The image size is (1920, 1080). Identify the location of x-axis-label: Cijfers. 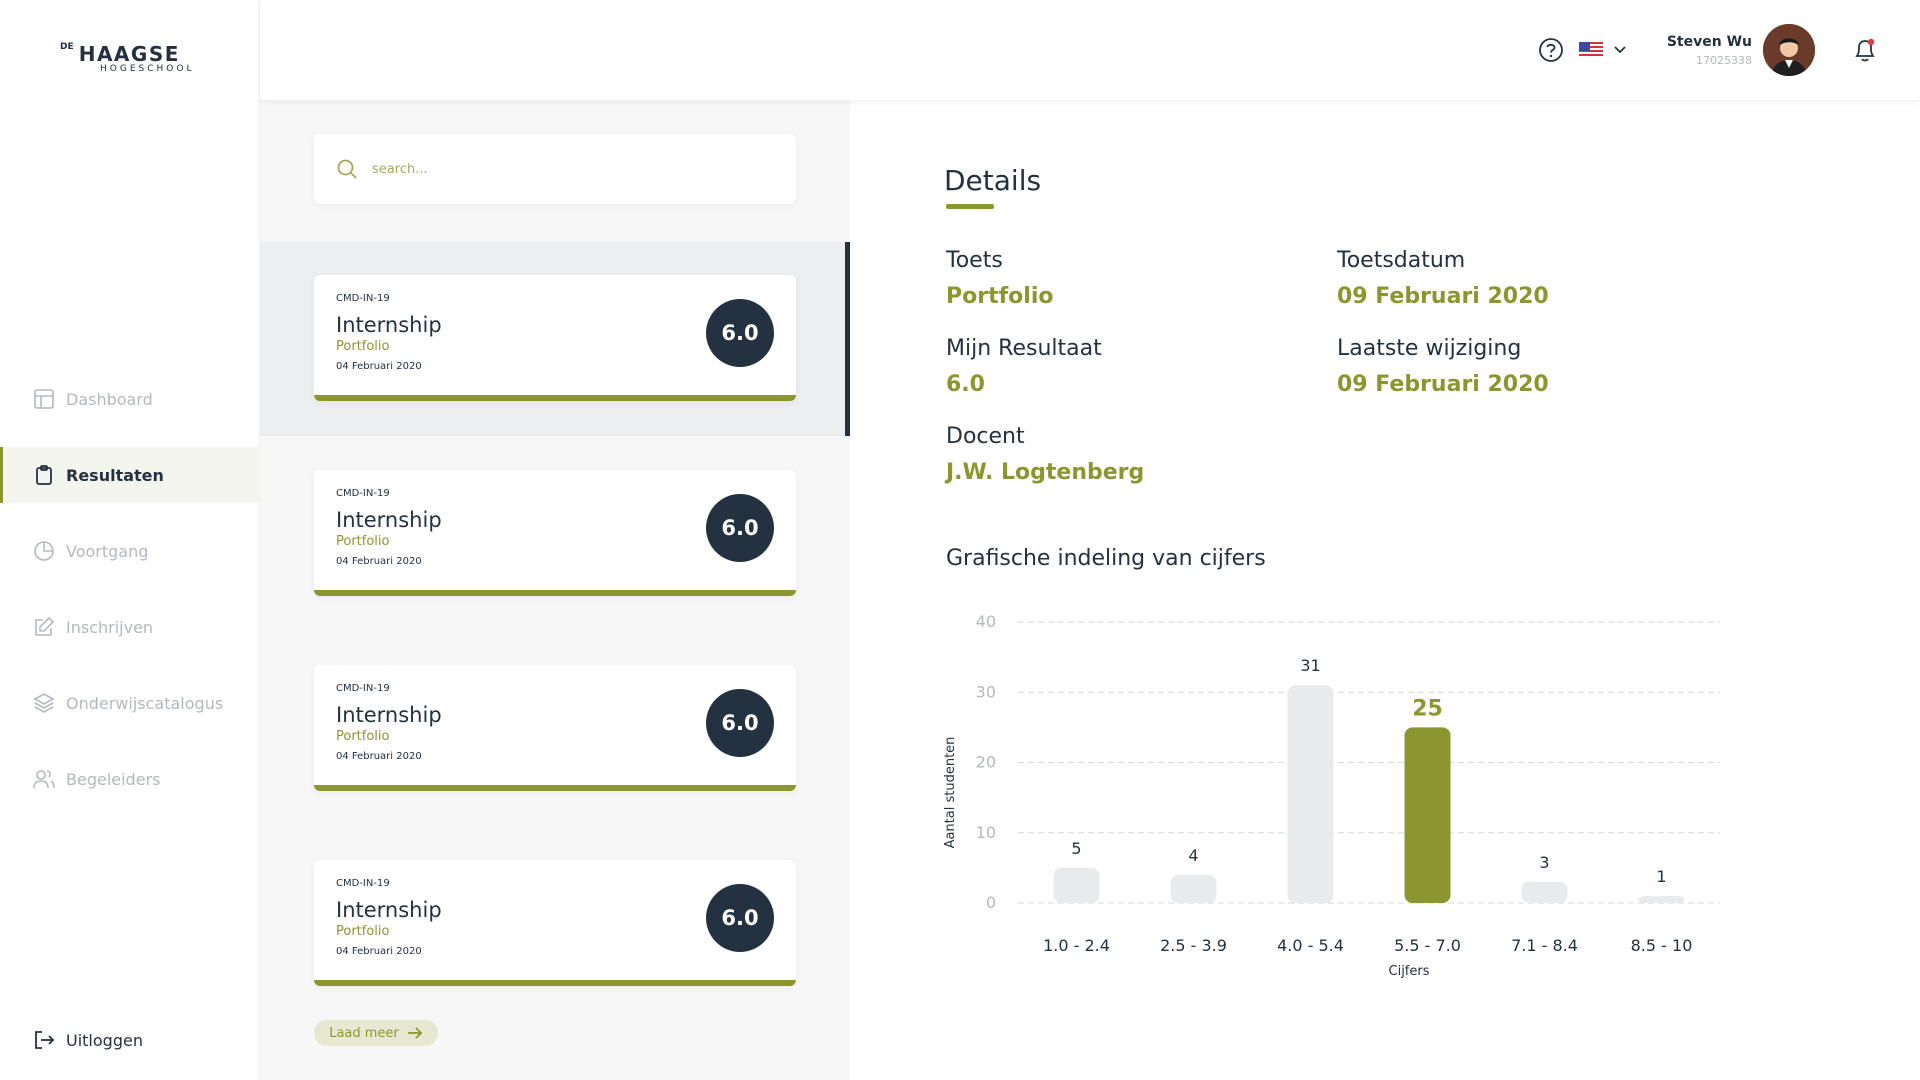
(1409, 971).